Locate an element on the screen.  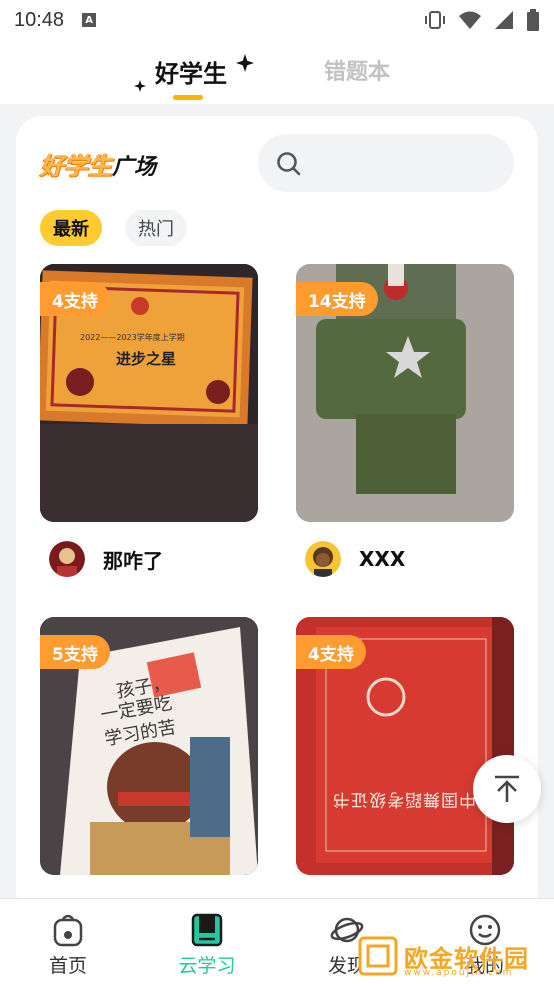
tab-wrong-questions: 错题本 is located at coordinates (357, 70).